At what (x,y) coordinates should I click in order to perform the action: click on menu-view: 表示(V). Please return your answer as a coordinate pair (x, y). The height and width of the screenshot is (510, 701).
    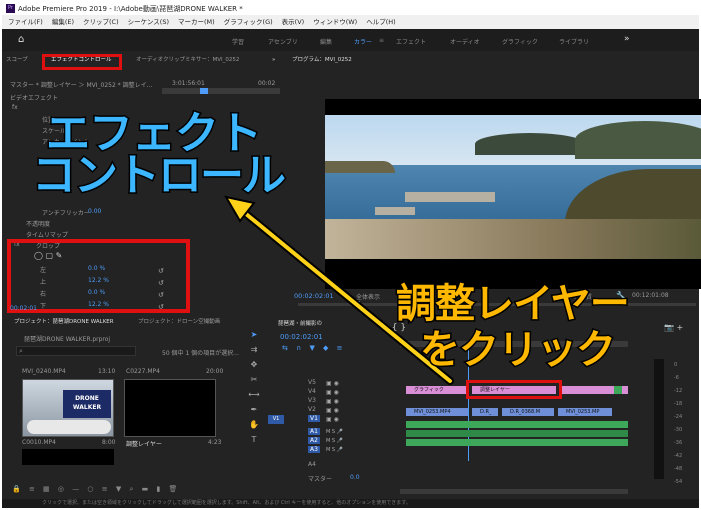
    Looking at the image, I should click on (293, 22).